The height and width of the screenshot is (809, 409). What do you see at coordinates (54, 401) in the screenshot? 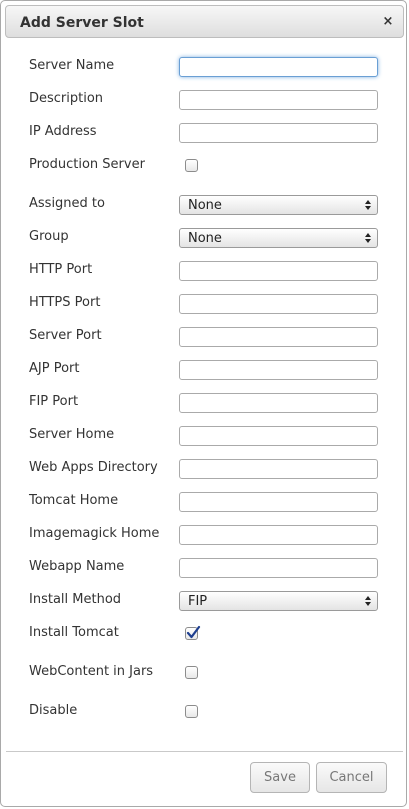
I see `fip-port-label: FIP Port` at bounding box center [54, 401].